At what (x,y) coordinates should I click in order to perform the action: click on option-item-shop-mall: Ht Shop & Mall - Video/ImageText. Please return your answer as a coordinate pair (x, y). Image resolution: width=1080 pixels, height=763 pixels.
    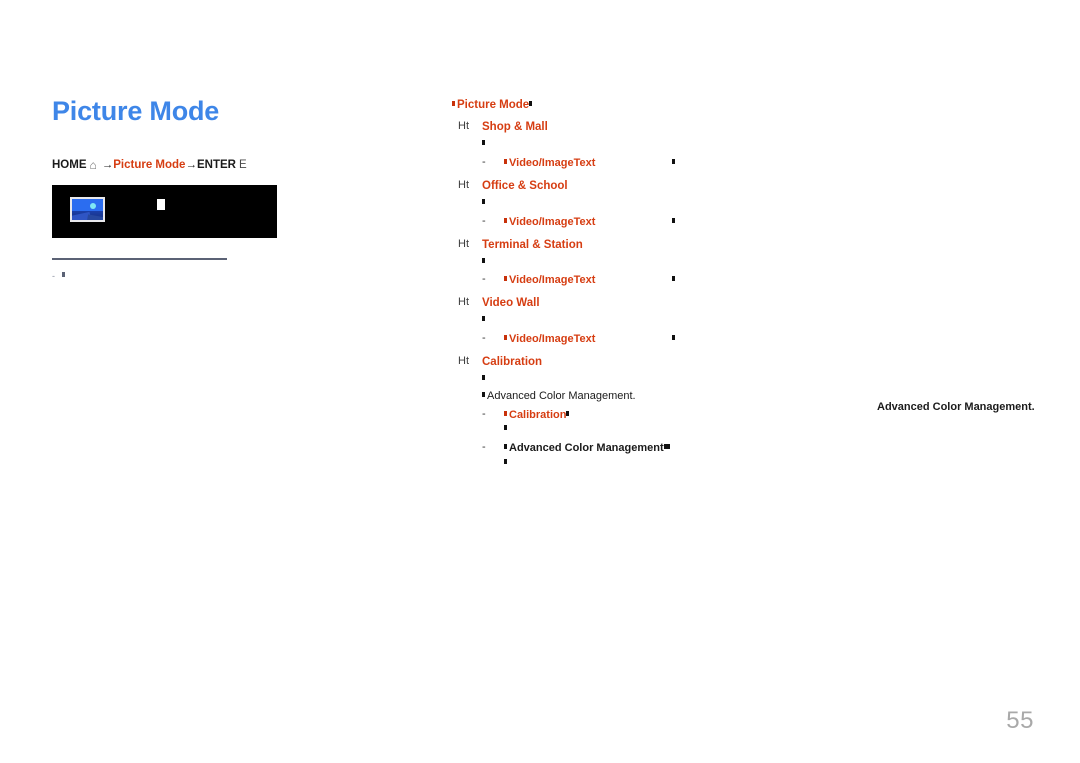
    Looking at the image, I should click on (662, 145).